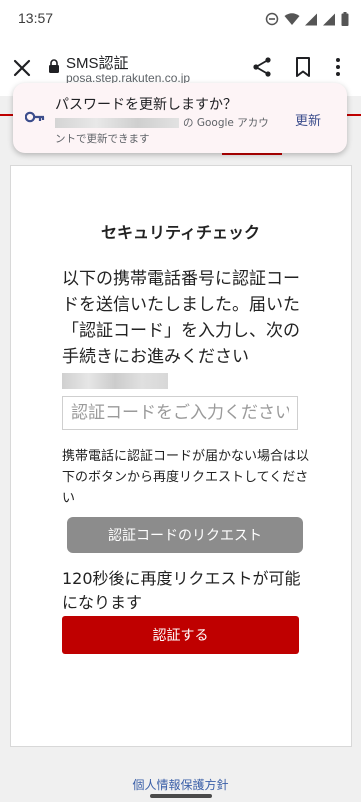 The height and width of the screenshot is (802, 361). I want to click on status-icons, so click(307, 19).